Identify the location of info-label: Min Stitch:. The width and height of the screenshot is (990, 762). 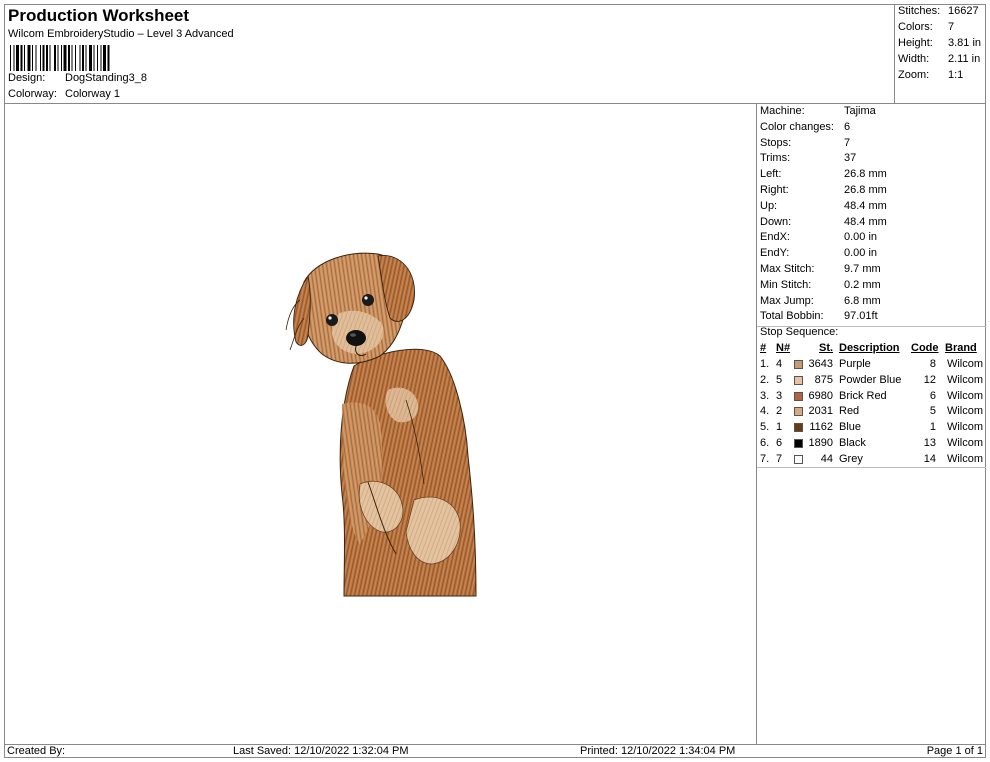
(786, 284).